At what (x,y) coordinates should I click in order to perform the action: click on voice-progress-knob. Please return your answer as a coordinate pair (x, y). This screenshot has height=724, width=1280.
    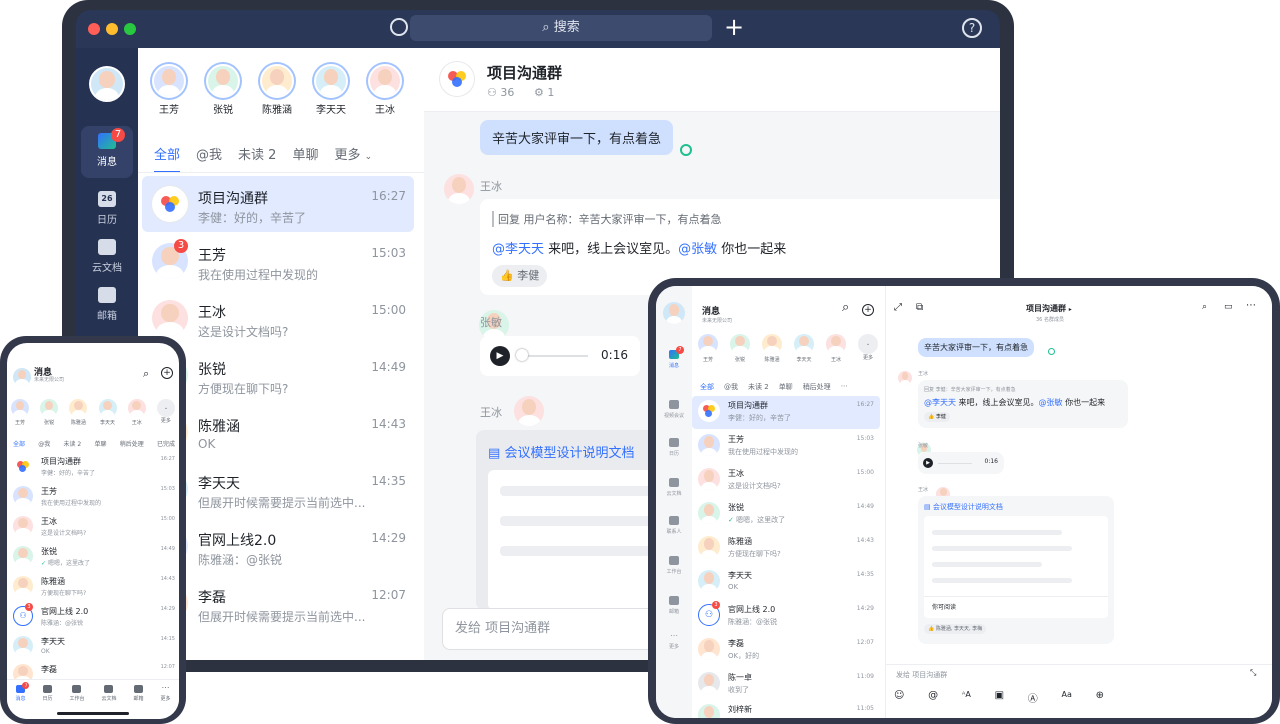
    Looking at the image, I should click on (522, 355).